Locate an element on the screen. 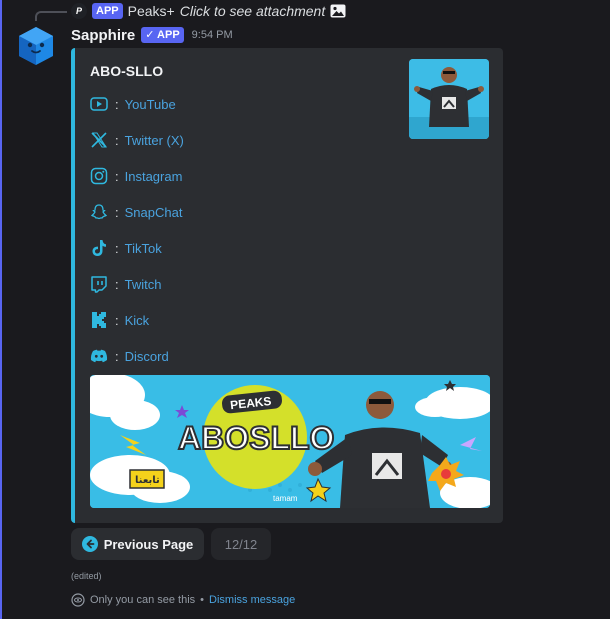 This screenshot has width=610, height=619. twitter-x-icon is located at coordinates (99, 140).